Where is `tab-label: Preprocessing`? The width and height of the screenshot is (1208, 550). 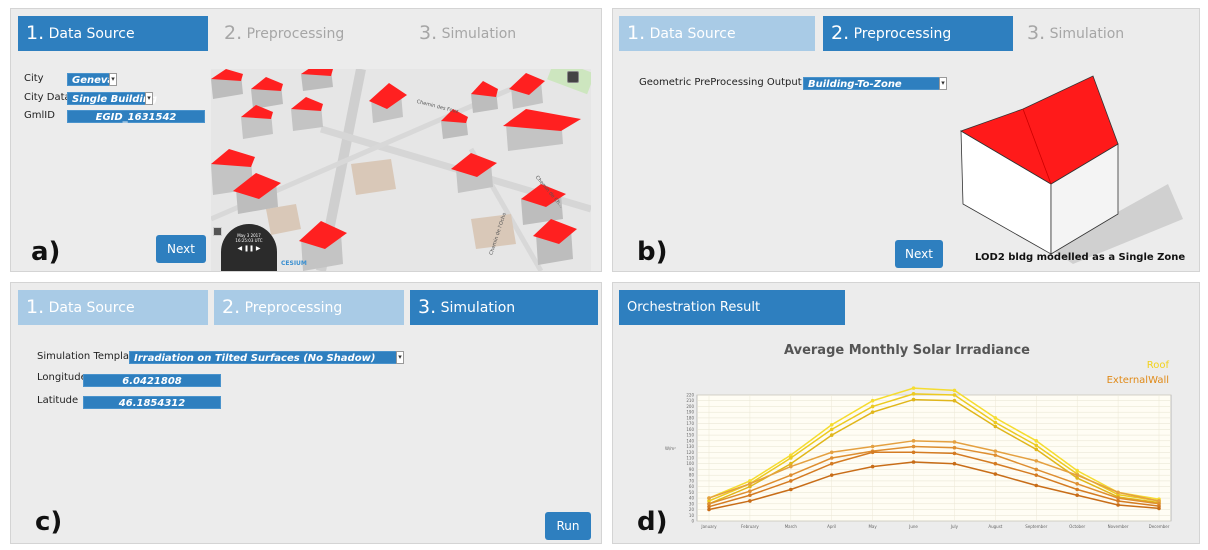
tab-label: Preprocessing is located at coordinates (902, 34).